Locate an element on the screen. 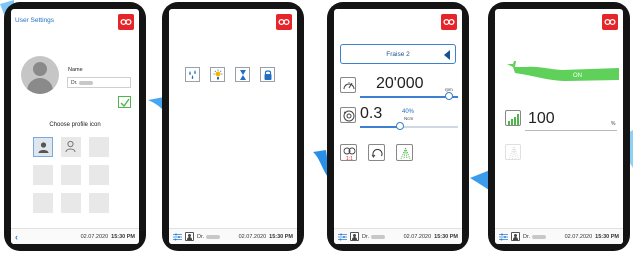 This screenshot has width=633, height=253. signal-bars-icon is located at coordinates (513, 119).